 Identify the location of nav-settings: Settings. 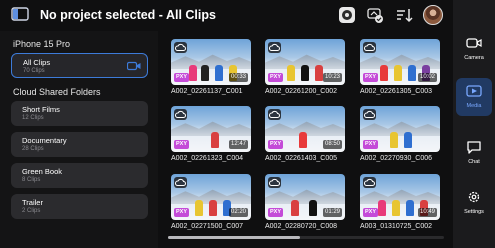
(474, 203).